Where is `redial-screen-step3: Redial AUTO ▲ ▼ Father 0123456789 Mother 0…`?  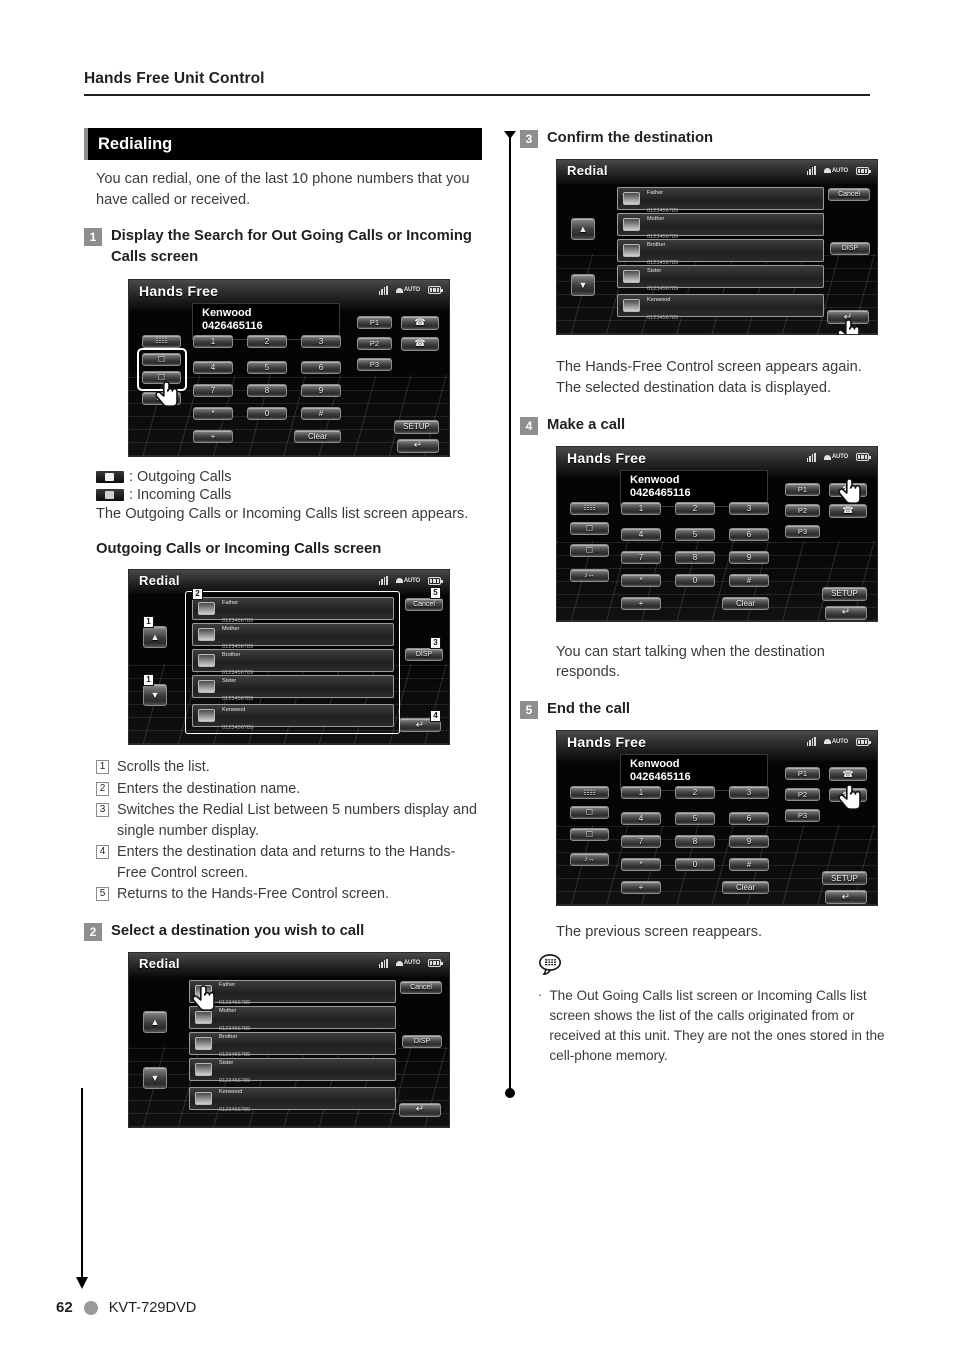
redial-screen-step3: Redial AUTO ▲ ▼ Father 0123456789 Mother 0… is located at coordinates (717, 247).